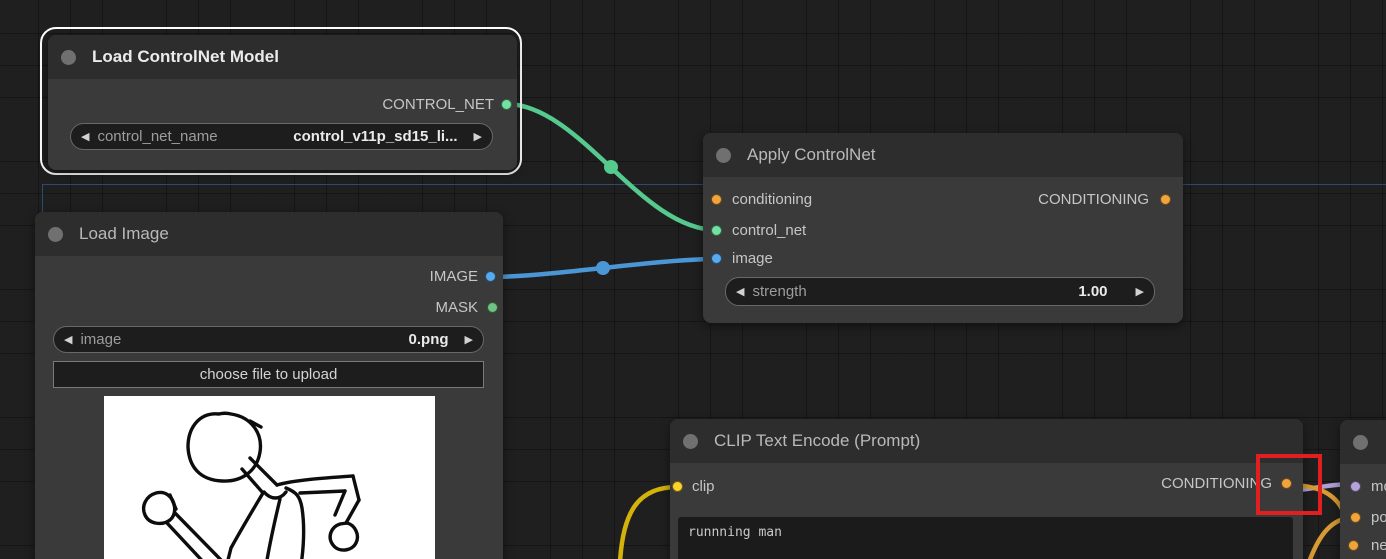 The height and width of the screenshot is (559, 1386). What do you see at coordinates (101, 339) in the screenshot?
I see `widget-label: image` at bounding box center [101, 339].